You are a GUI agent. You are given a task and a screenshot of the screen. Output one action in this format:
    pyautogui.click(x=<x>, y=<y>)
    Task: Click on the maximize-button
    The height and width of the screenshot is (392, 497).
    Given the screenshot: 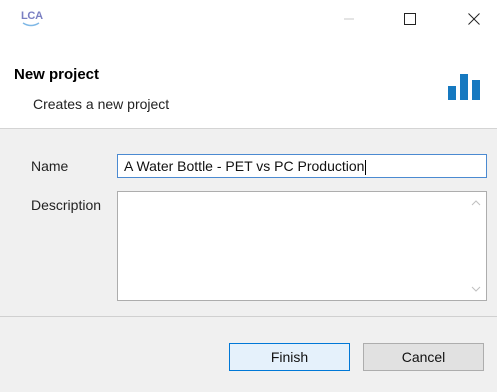 What is the action you would take?
    pyautogui.click(x=410, y=19)
    